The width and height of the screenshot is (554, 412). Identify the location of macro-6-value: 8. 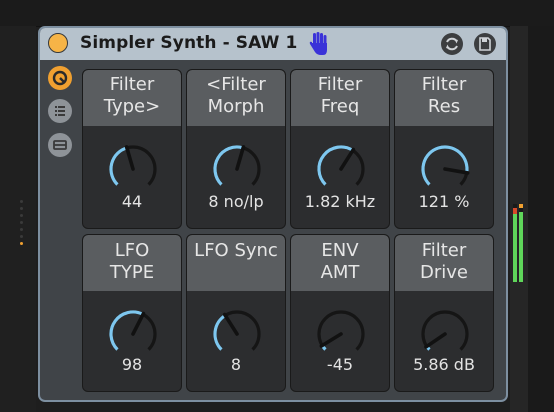
(236, 364).